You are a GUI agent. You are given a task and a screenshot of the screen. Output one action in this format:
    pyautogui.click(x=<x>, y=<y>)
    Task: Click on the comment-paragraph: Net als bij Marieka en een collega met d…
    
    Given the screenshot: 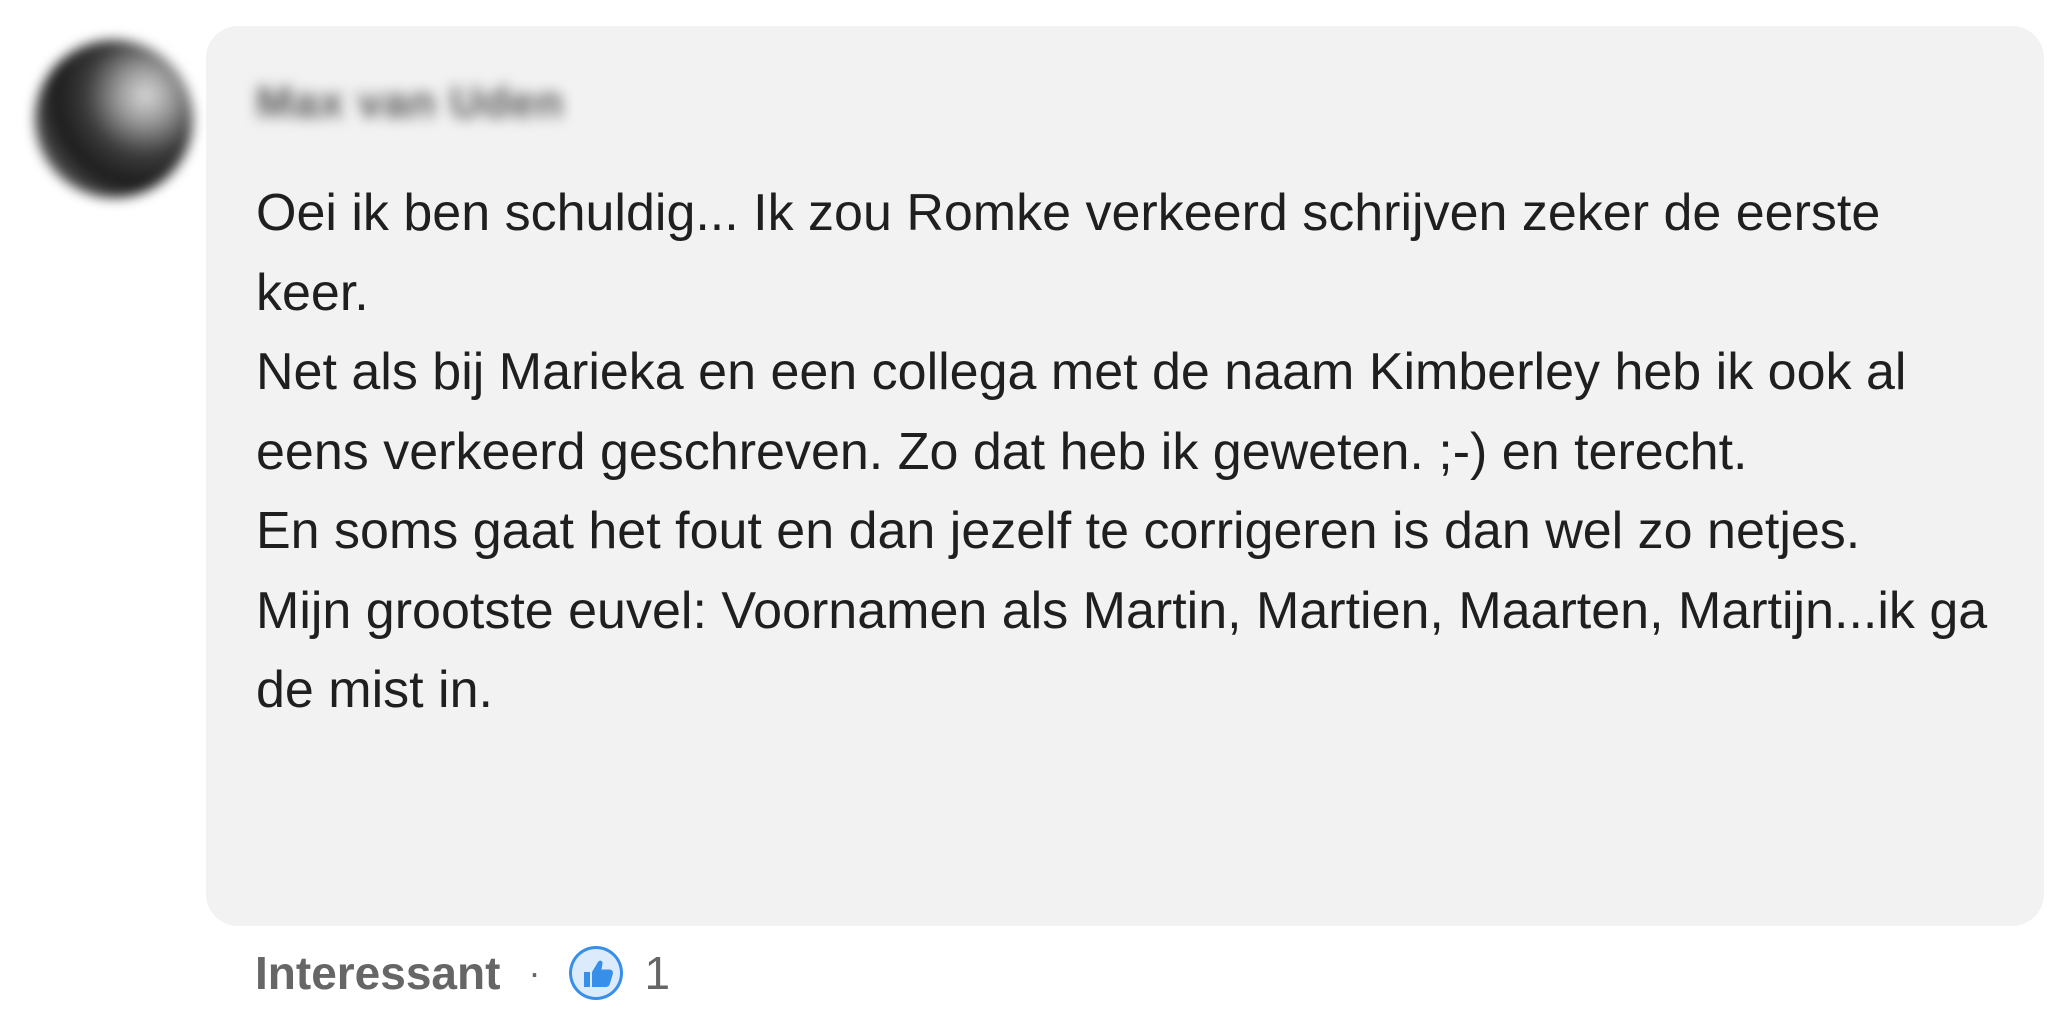 What is the action you would take?
    pyautogui.click(x=1081, y=412)
    